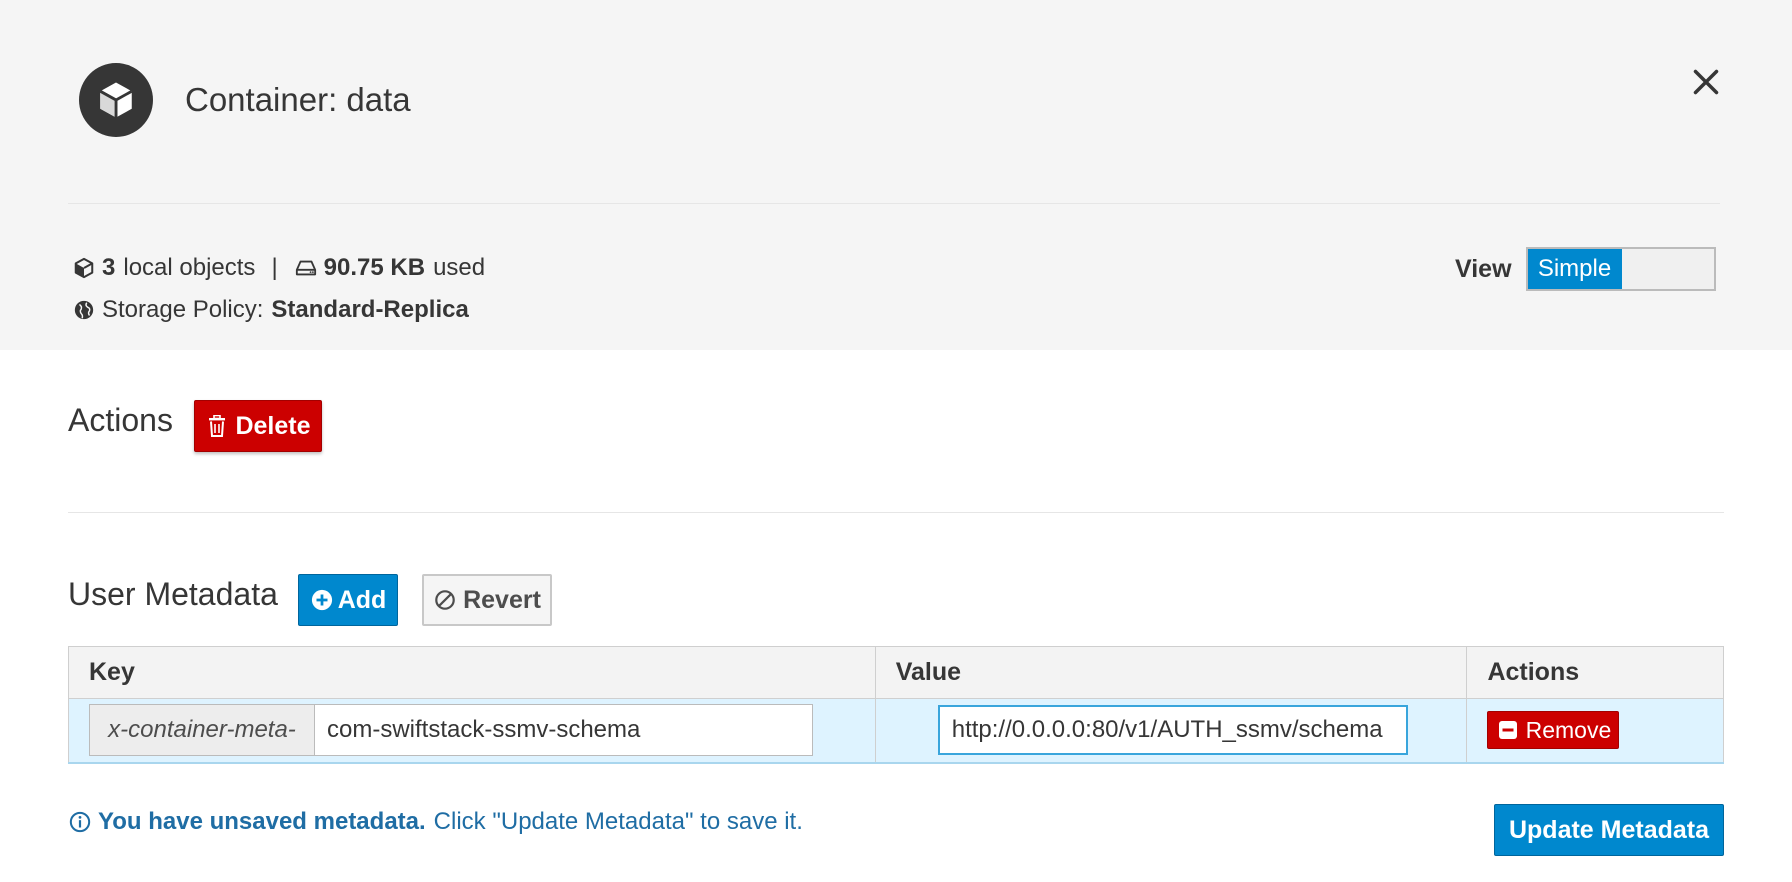  Describe the element at coordinates (306, 268) in the screenshot. I see `hard-drive-icon` at that location.